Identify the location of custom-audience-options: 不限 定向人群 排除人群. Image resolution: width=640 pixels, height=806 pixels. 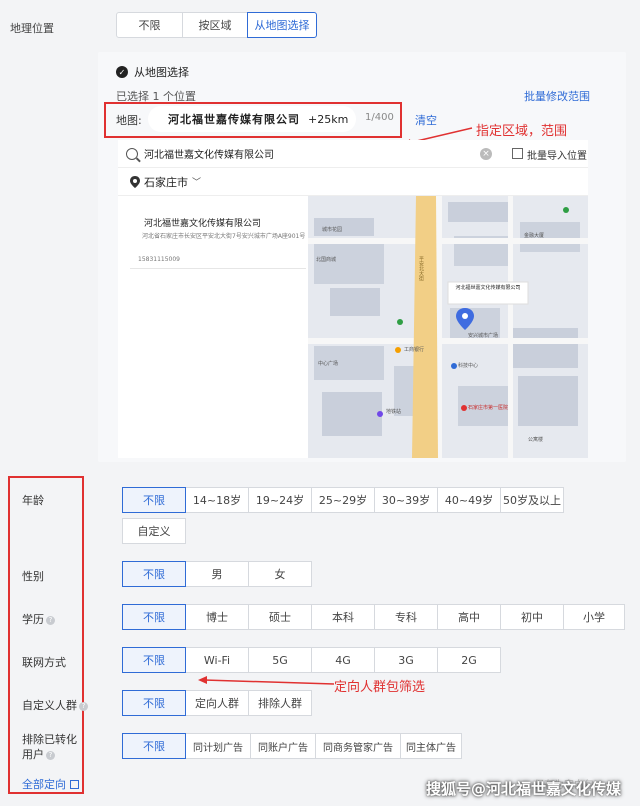
(217, 703).